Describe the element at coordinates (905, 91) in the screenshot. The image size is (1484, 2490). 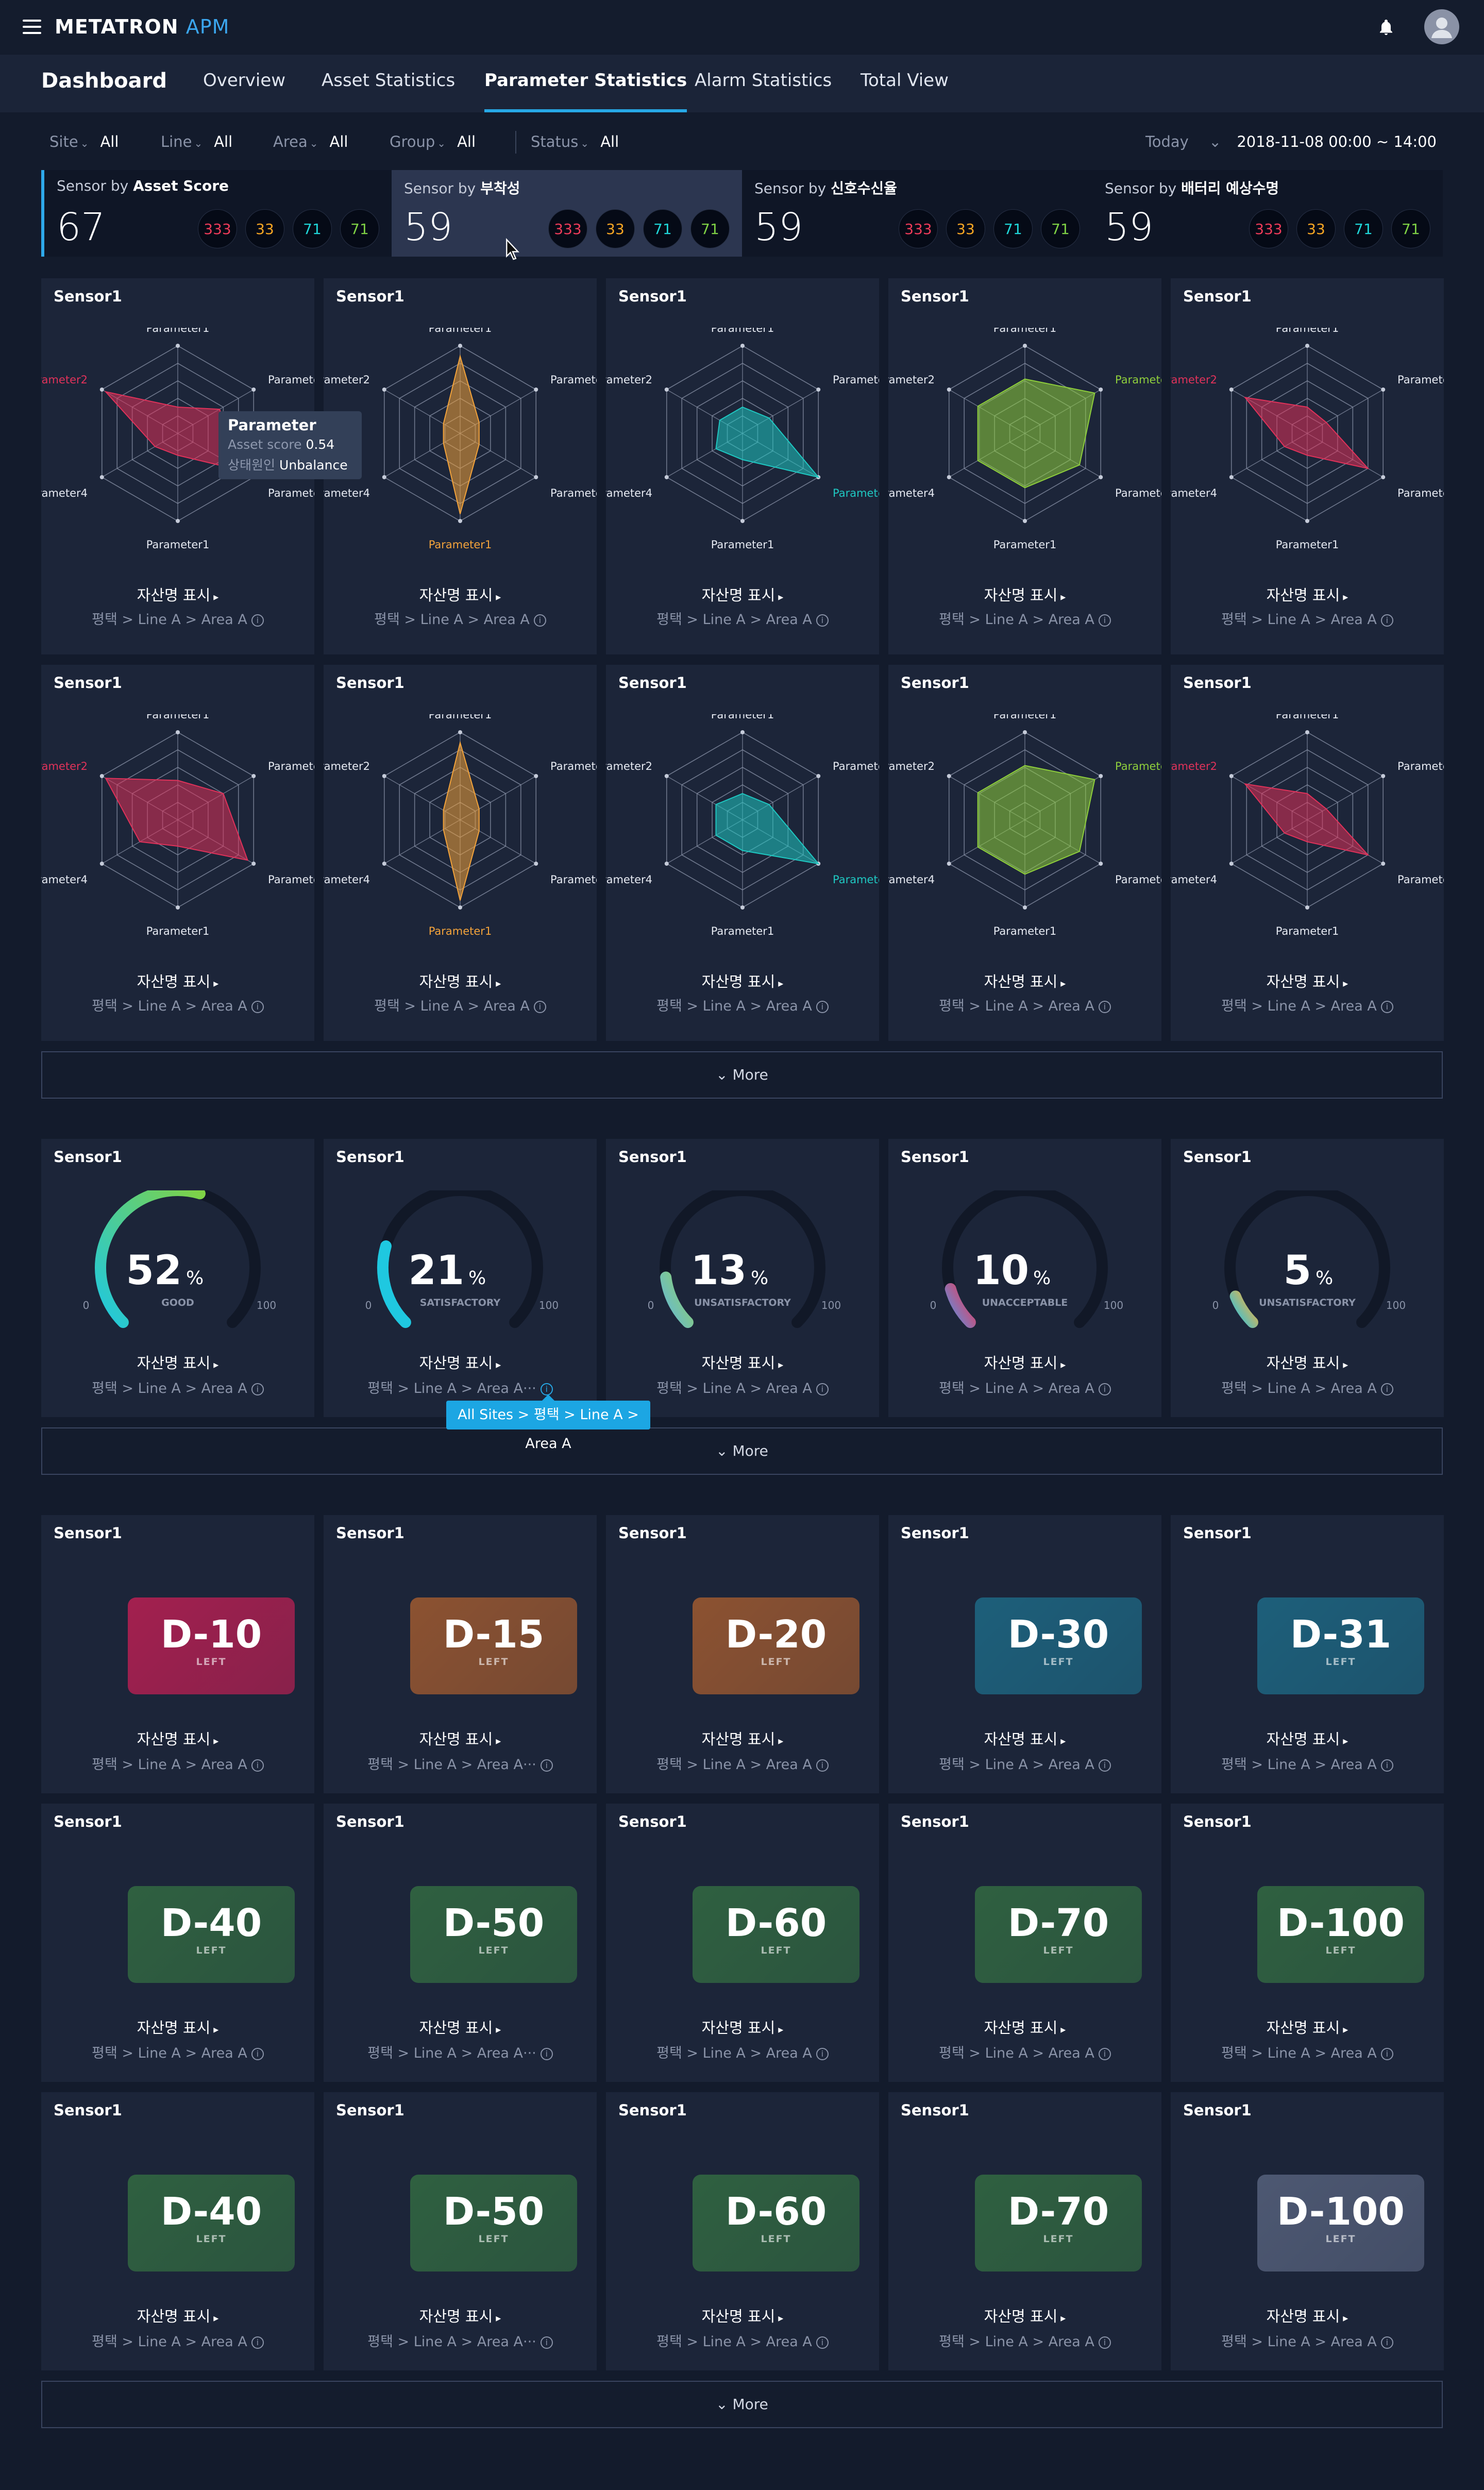
I see `tab-total-view: Total View` at that location.